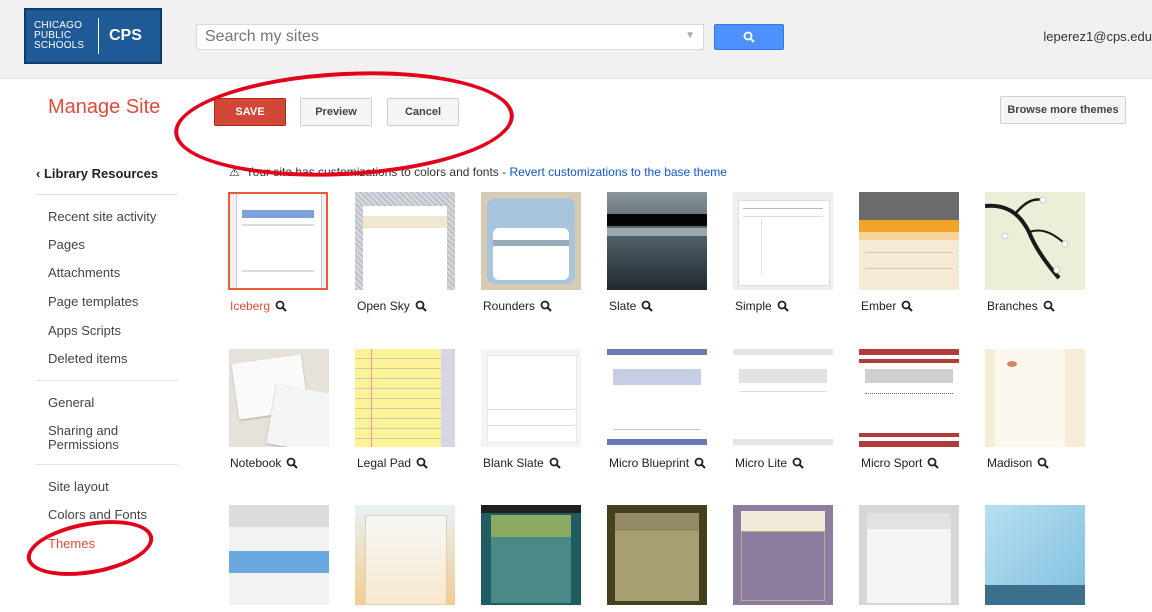 Image resolution: width=1152 pixels, height=612 pixels. Describe the element at coordinates (783, 241) in the screenshot. I see `theme-thumb-simple` at that location.